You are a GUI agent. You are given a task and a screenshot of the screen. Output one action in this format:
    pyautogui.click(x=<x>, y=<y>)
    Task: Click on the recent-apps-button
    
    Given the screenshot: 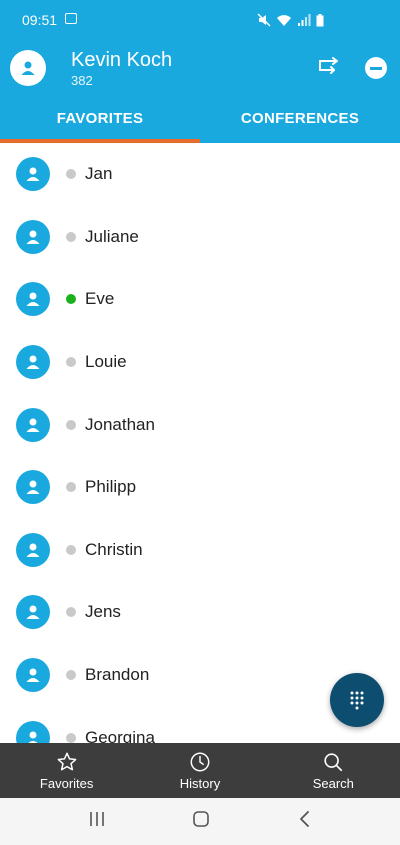 What is the action you would take?
    pyautogui.click(x=97, y=821)
    